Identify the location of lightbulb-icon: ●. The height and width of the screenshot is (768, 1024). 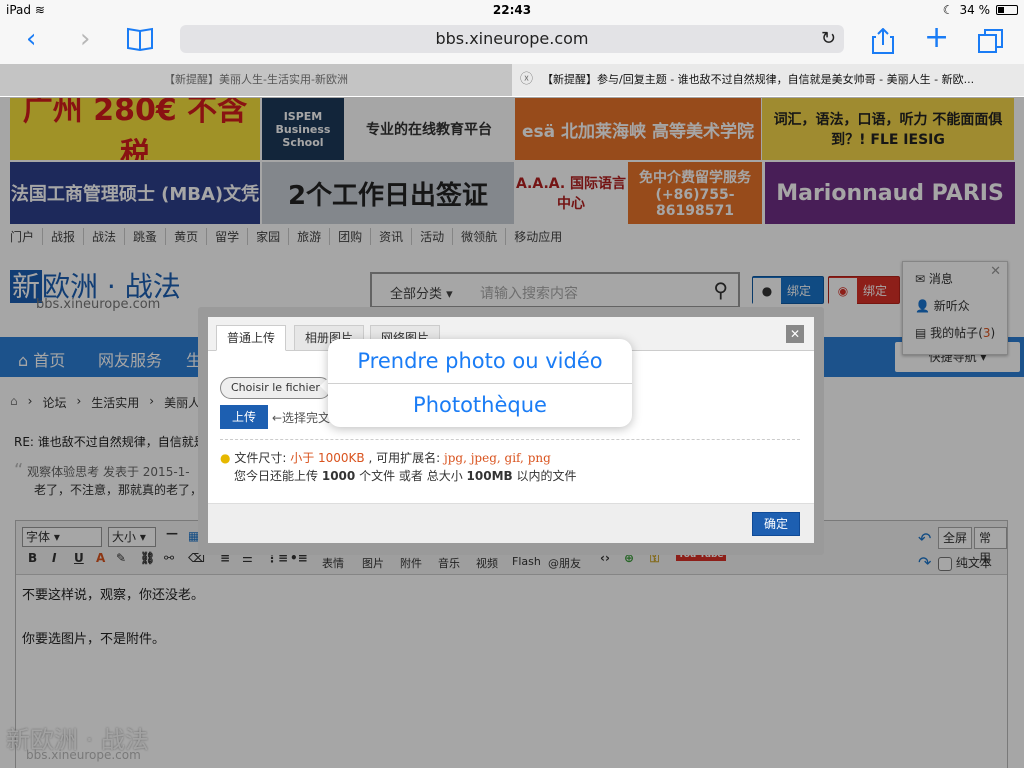
(225, 458).